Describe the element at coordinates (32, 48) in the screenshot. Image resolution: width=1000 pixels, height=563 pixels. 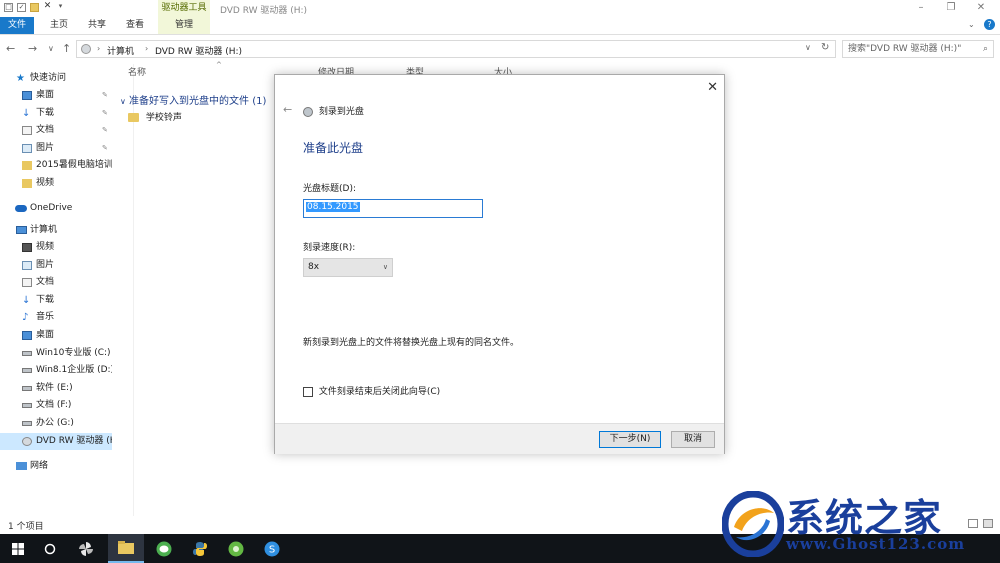
I see `forward-arrow-icon: →` at that location.